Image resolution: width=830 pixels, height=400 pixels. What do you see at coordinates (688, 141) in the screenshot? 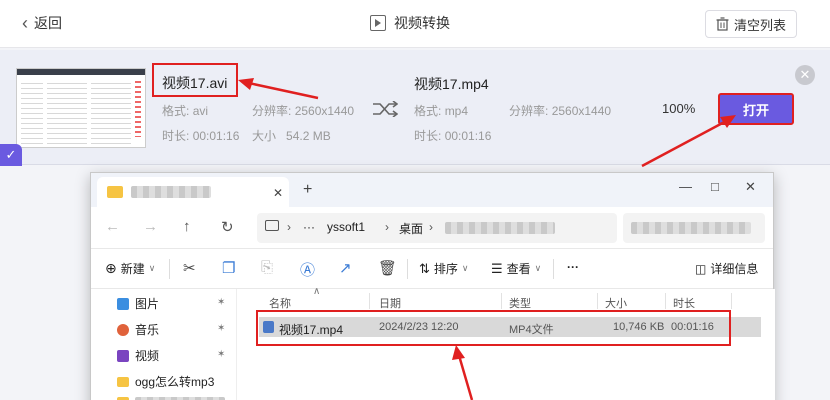
I see `annotation-arrow-to-open` at bounding box center [688, 141].